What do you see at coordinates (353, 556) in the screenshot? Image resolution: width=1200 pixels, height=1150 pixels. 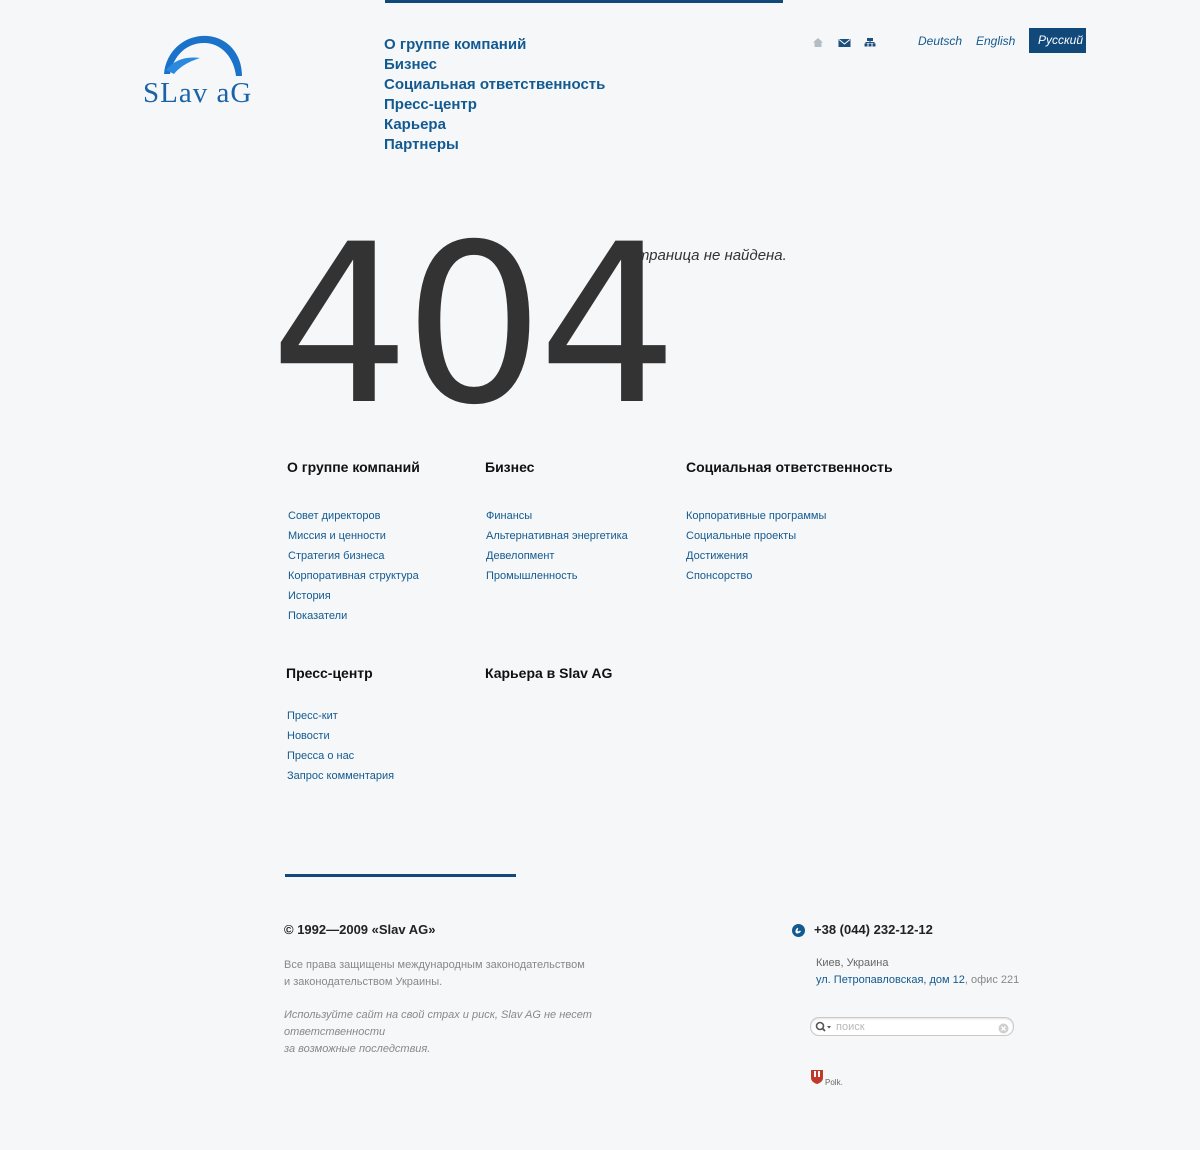 I see `sitemap-link: Стратегия бизнеса` at bounding box center [353, 556].